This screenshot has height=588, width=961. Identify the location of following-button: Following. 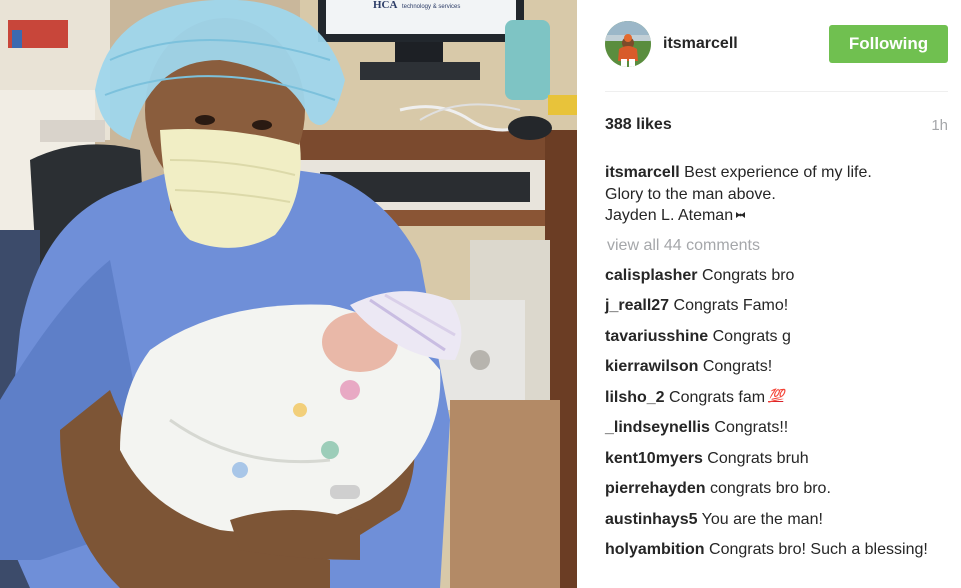
(888, 44).